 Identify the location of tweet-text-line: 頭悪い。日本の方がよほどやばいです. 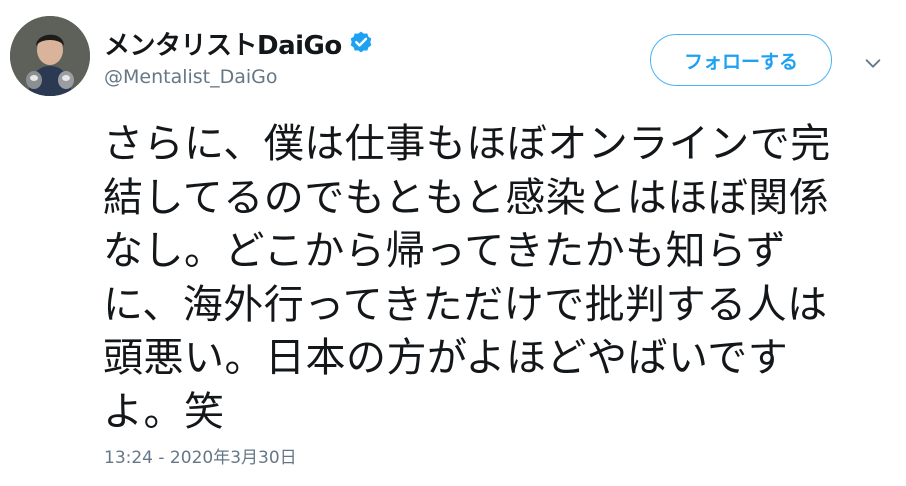
(446, 358).